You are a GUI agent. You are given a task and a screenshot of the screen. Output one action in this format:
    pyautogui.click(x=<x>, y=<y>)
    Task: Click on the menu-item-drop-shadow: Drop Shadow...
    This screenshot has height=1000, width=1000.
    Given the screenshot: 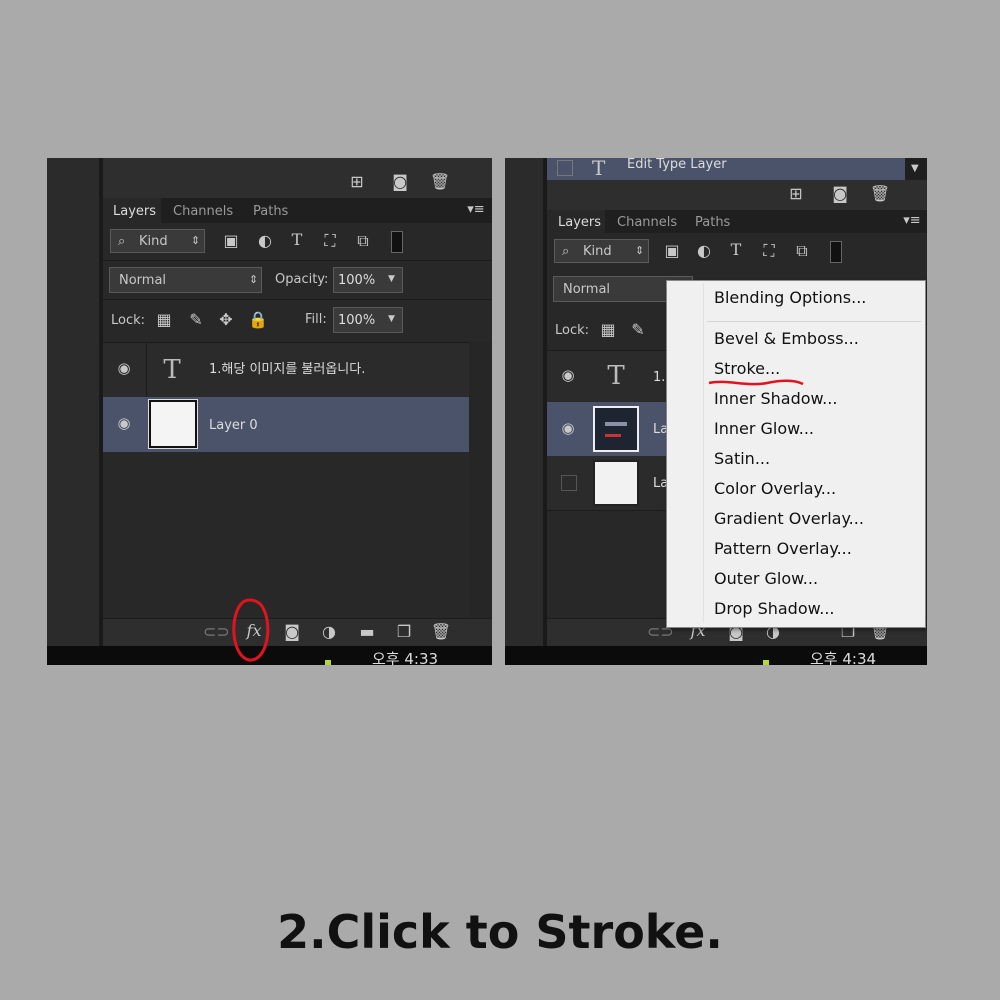 What is the action you would take?
    pyautogui.click(x=774, y=609)
    